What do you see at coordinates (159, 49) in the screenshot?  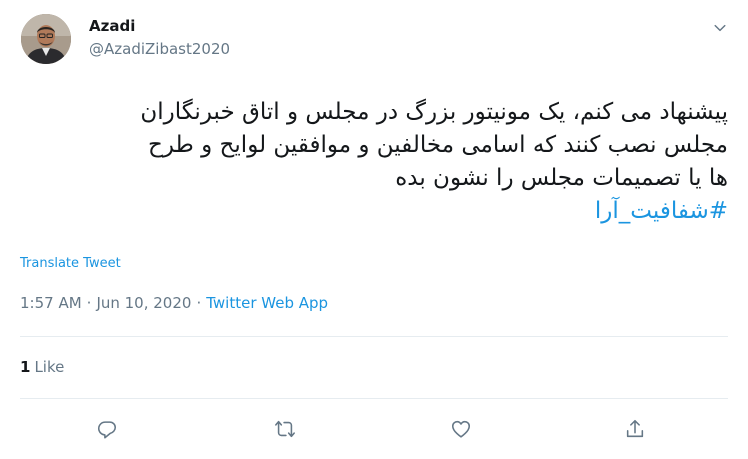 I see `author-handle: @AzadiZibast2020` at bounding box center [159, 49].